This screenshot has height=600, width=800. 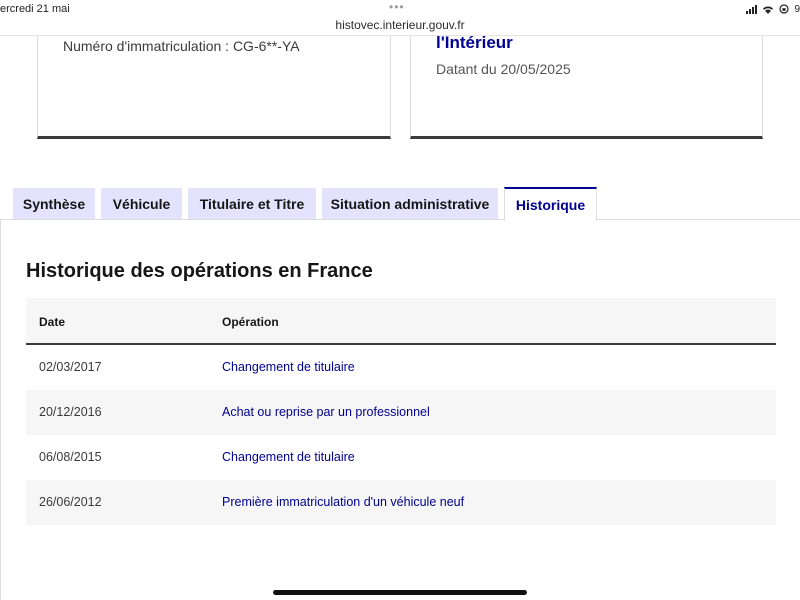 I want to click on tab-historique: Historique, so click(x=550, y=204).